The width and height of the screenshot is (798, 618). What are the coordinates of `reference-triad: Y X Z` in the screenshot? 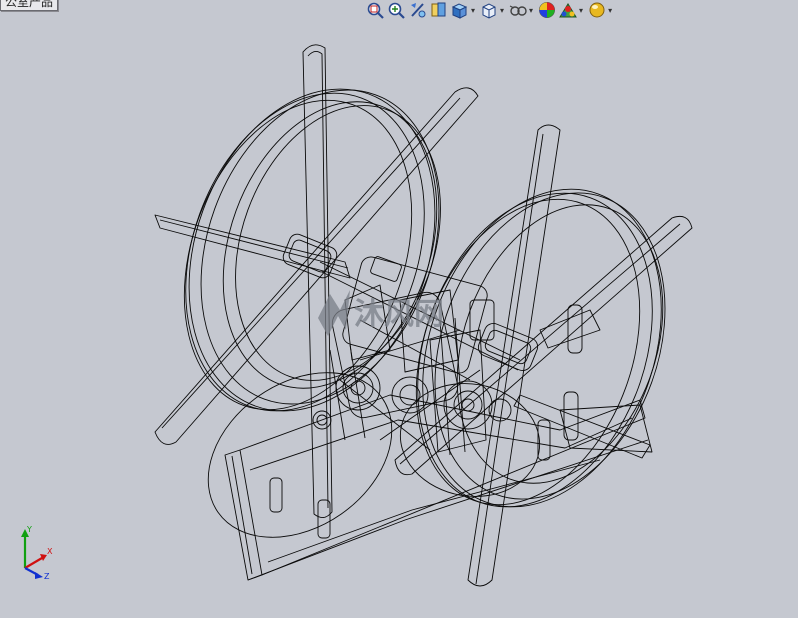 It's located at (37, 552).